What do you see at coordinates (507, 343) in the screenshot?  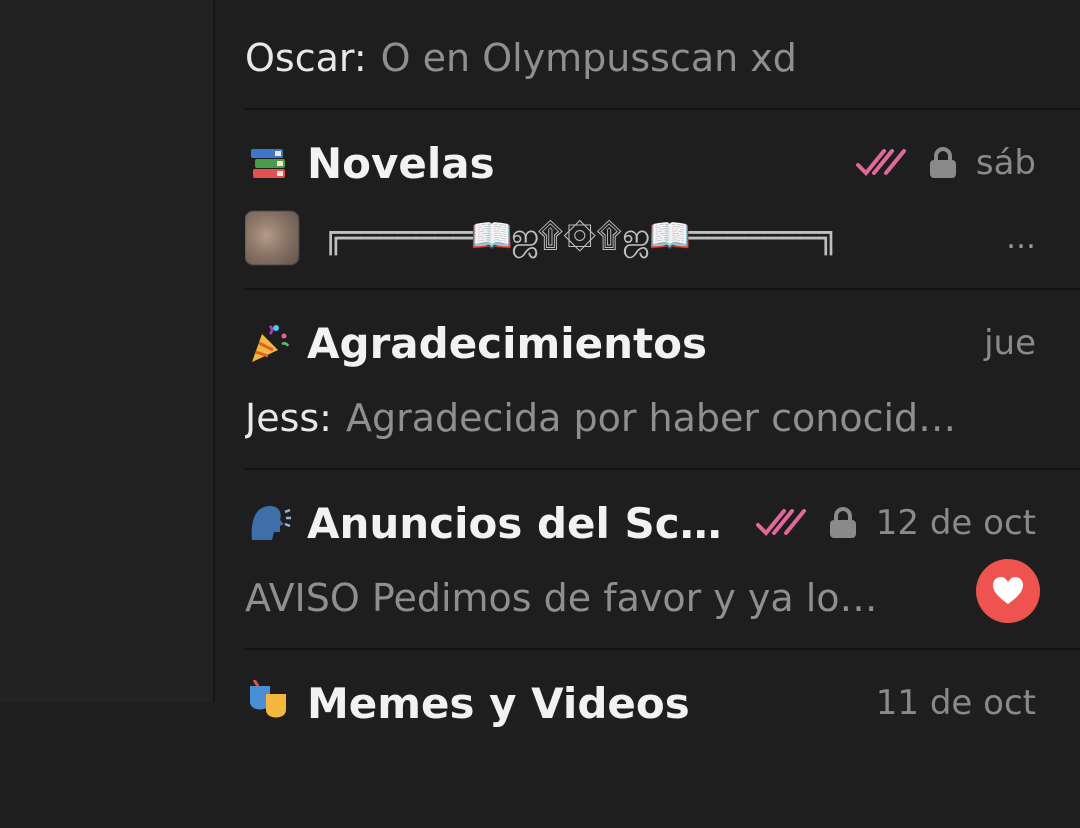 I see `chat-title: Agradecimientos` at bounding box center [507, 343].